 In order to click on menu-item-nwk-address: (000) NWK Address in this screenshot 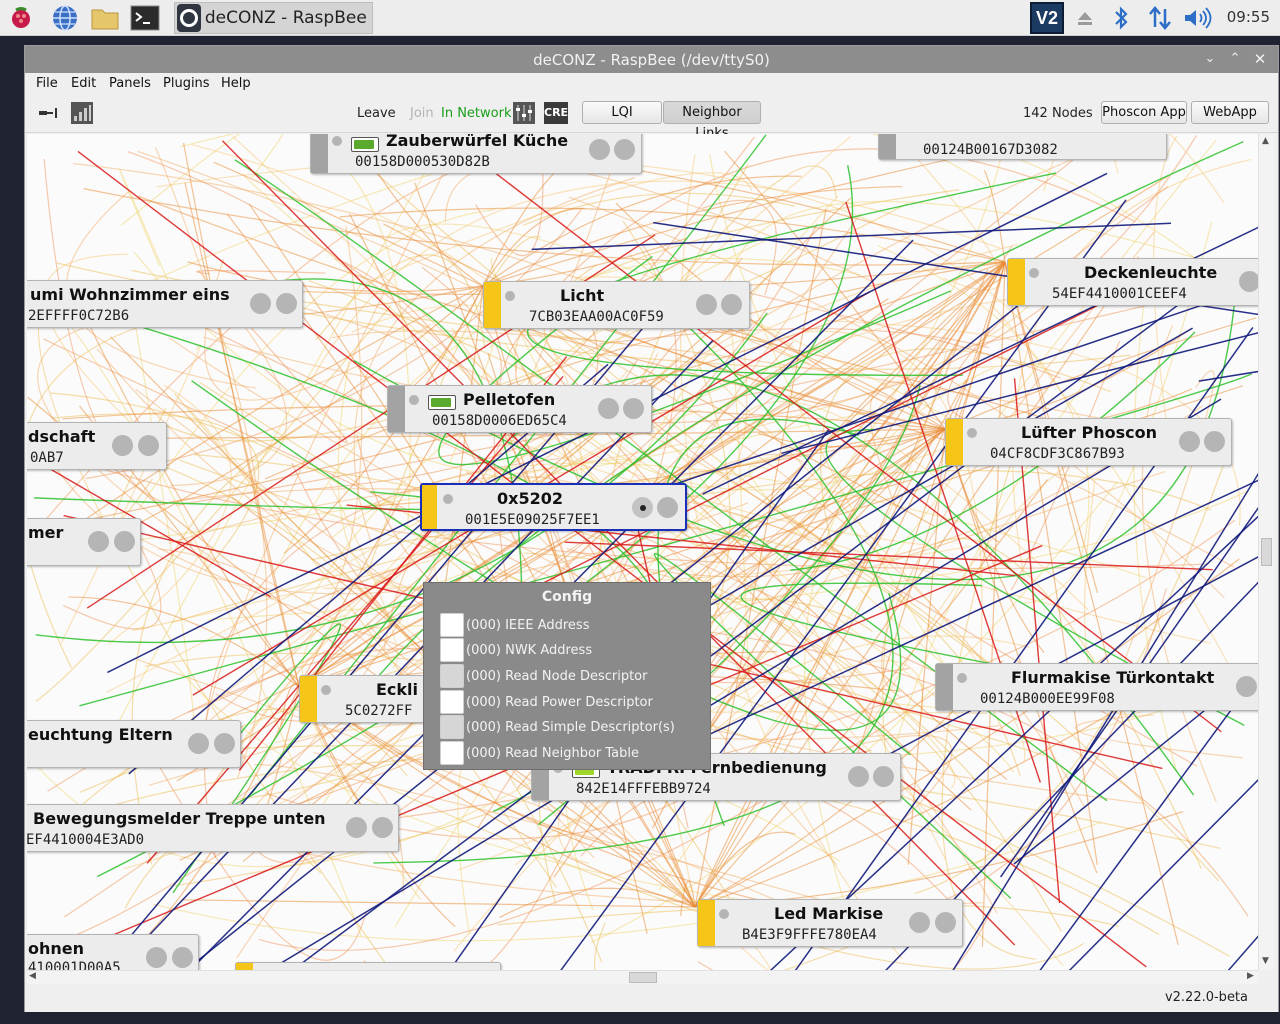, I will do `click(516, 650)`.